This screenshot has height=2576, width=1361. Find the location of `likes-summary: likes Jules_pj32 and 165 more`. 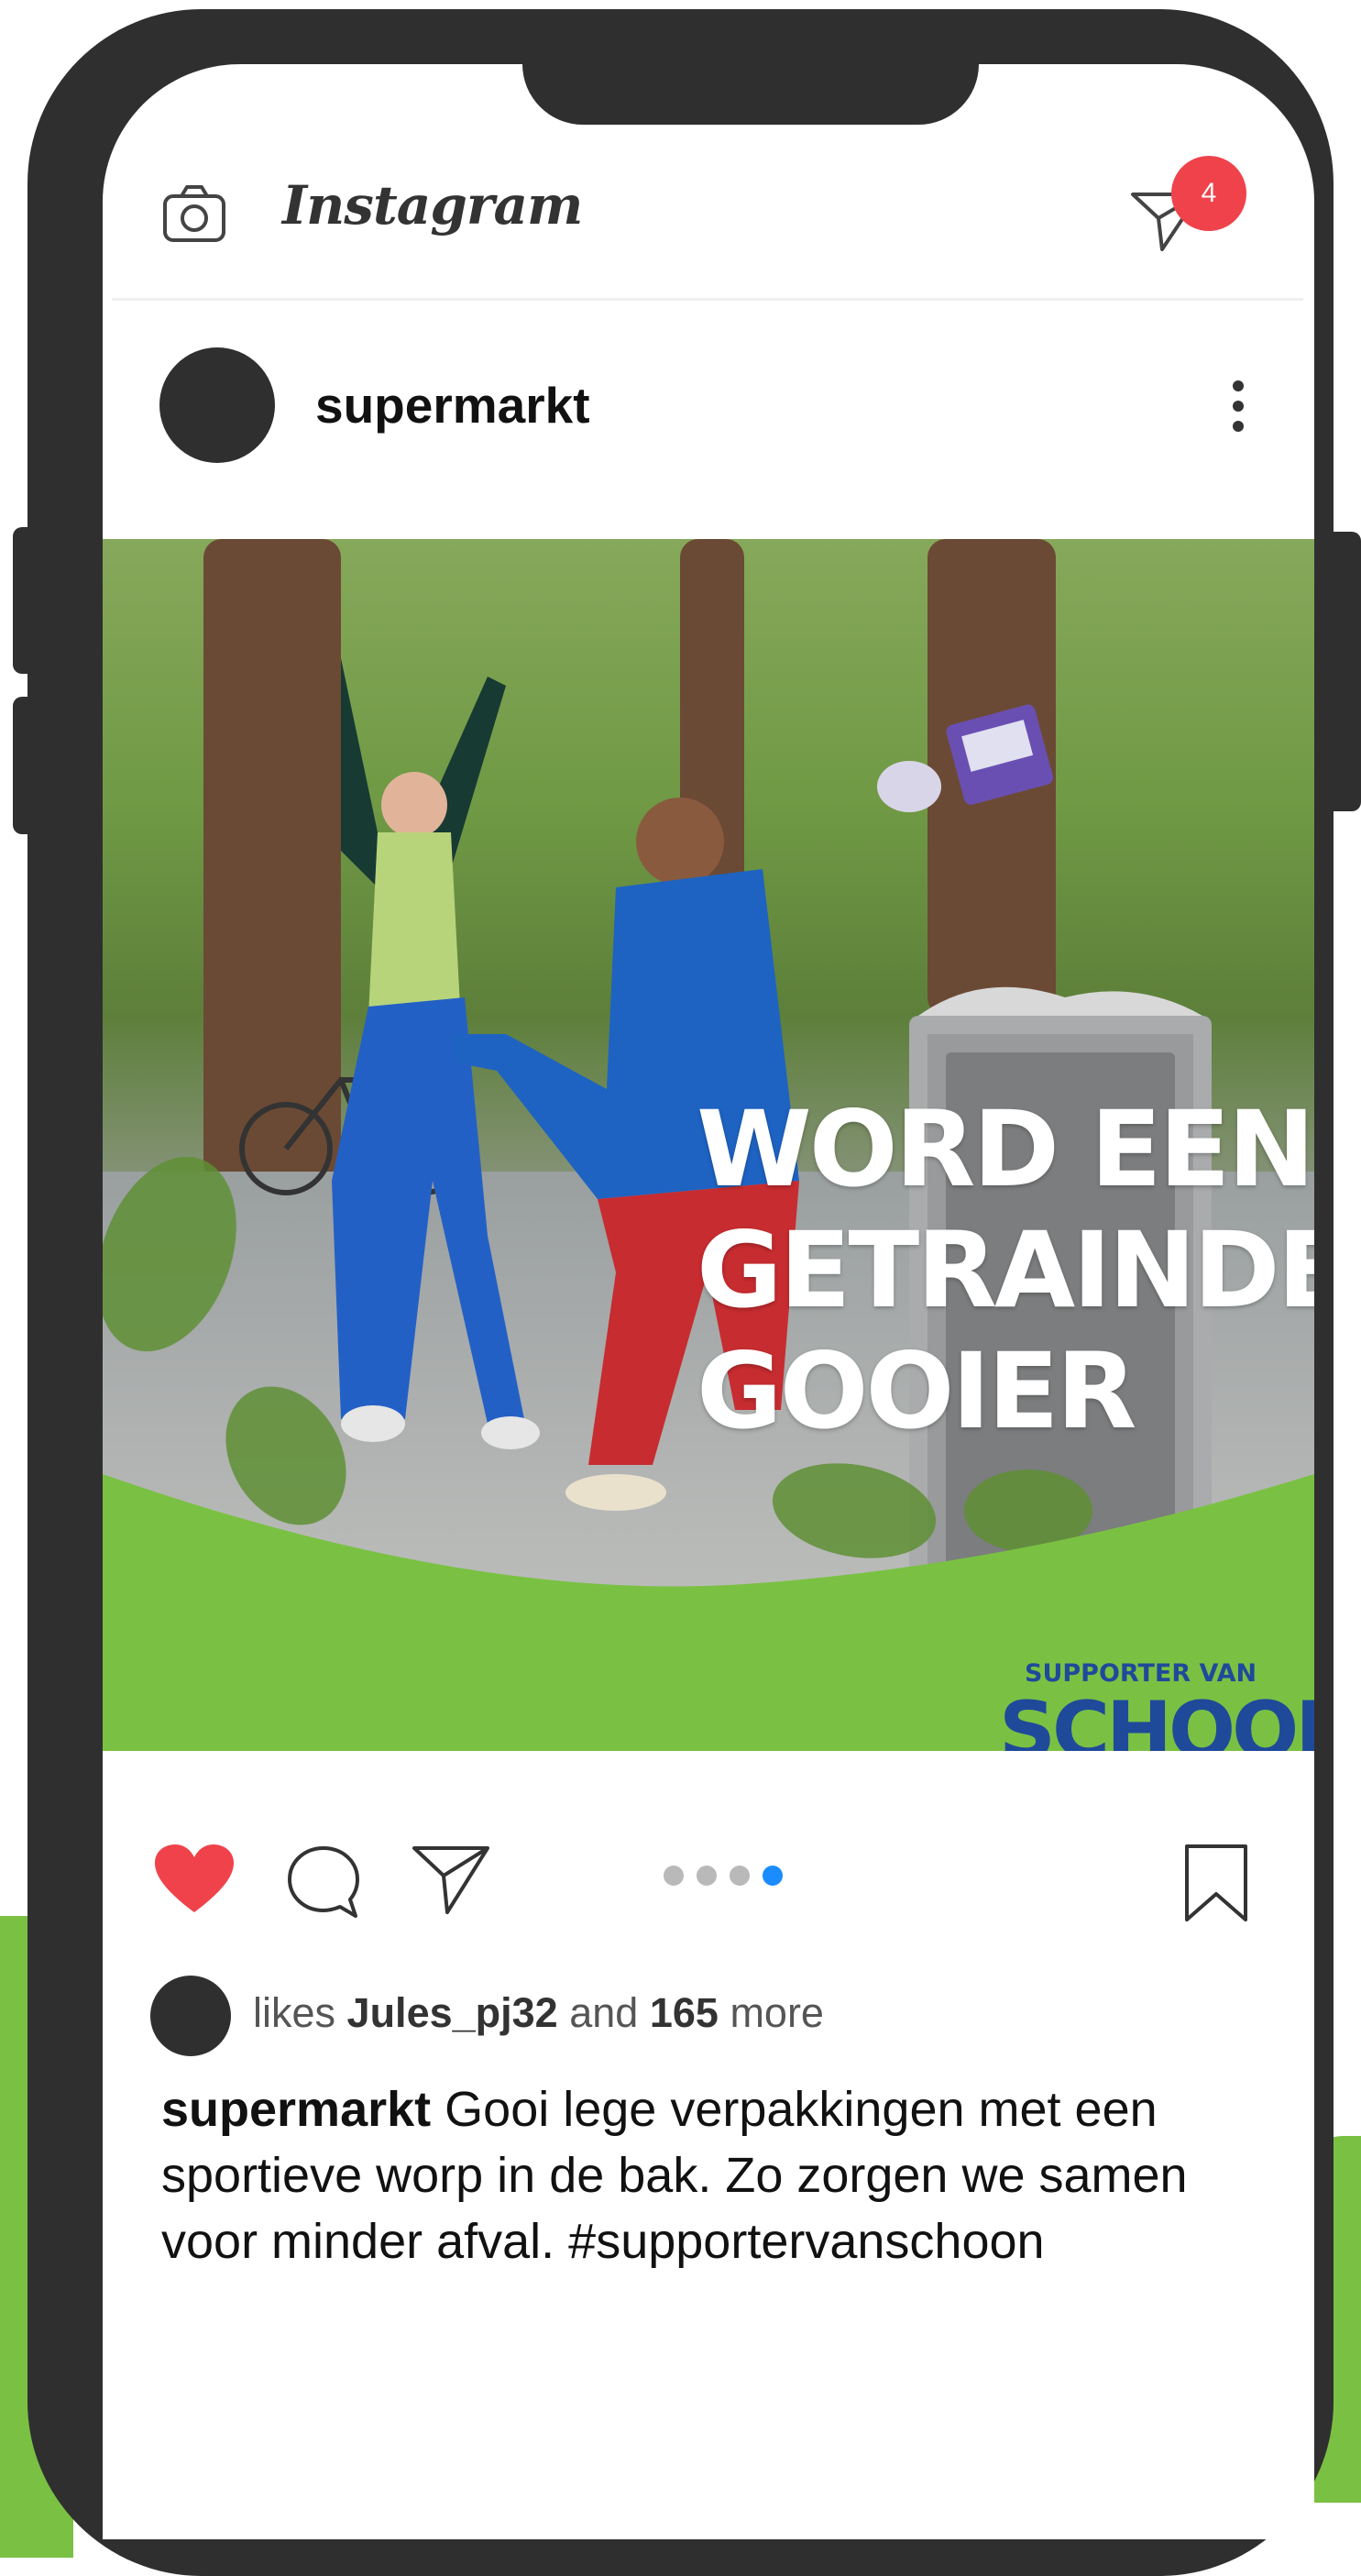

likes-summary: likes Jules_pj32 and 165 more is located at coordinates (538, 2013).